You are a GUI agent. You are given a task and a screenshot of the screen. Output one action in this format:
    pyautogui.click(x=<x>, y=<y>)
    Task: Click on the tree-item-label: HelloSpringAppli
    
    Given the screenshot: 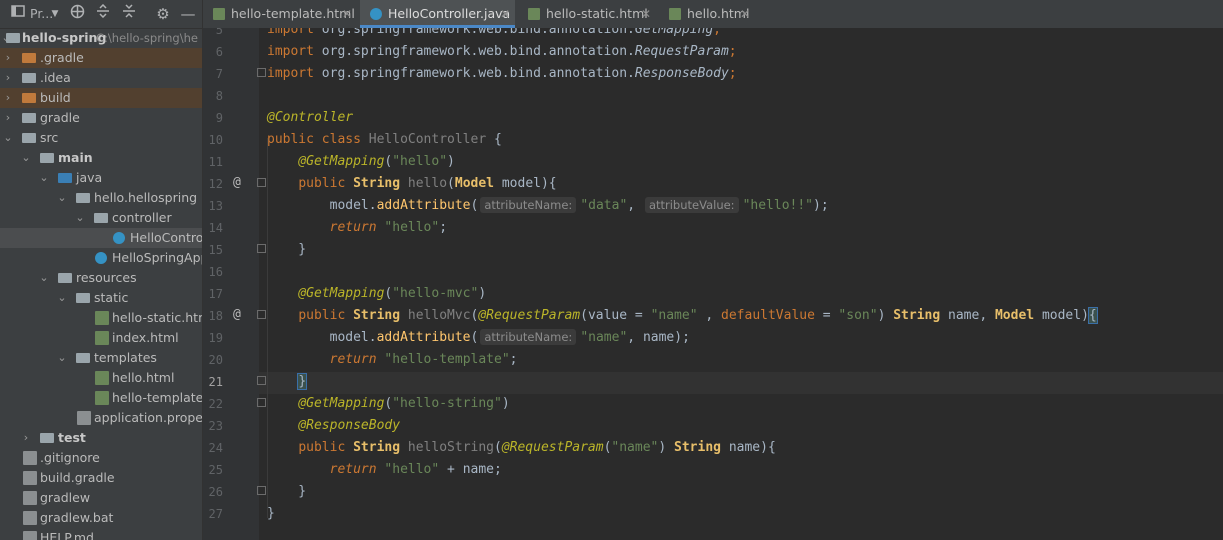 What is the action you would take?
    pyautogui.click(x=157, y=257)
    